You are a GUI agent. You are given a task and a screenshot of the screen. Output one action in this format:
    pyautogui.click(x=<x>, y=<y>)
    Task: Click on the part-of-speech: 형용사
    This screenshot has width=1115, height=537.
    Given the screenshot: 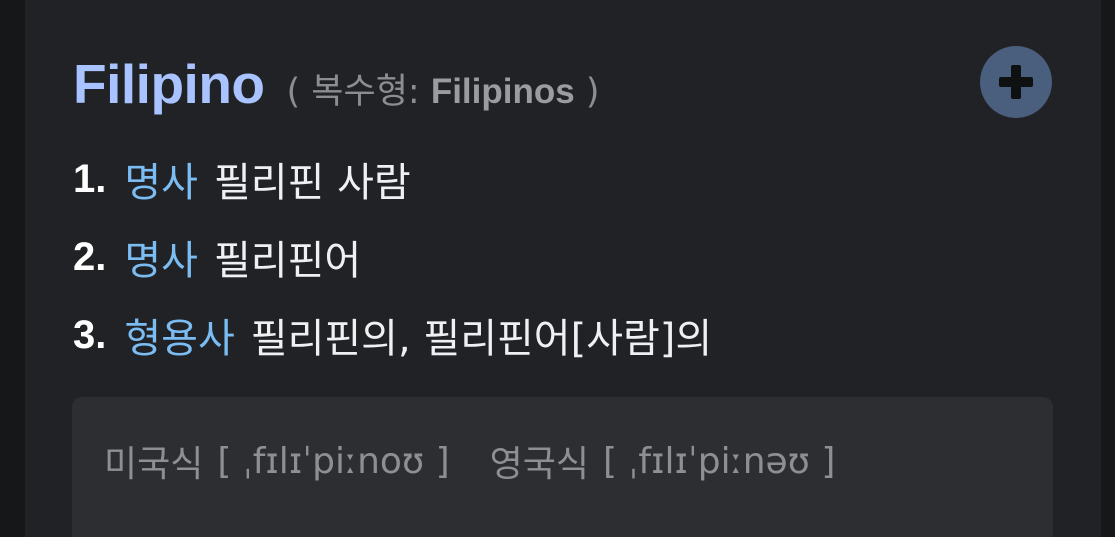 What is the action you would take?
    pyautogui.click(x=179, y=339)
    